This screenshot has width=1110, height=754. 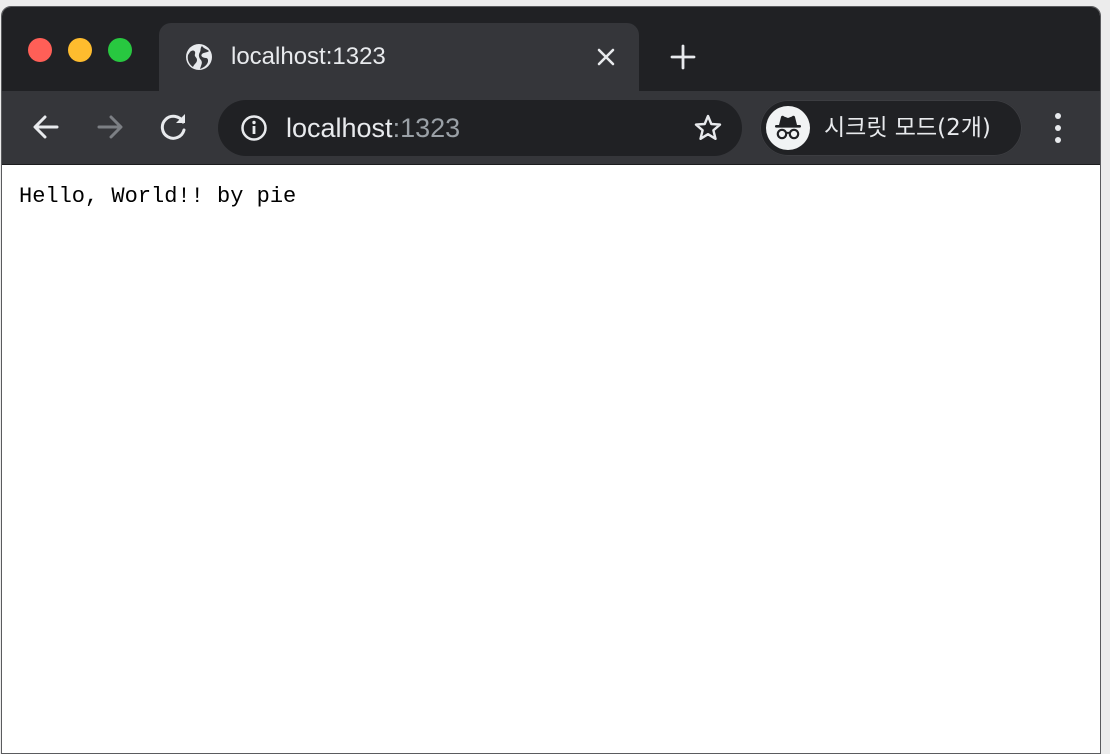 What do you see at coordinates (199, 57) in the screenshot?
I see `globe-icon` at bounding box center [199, 57].